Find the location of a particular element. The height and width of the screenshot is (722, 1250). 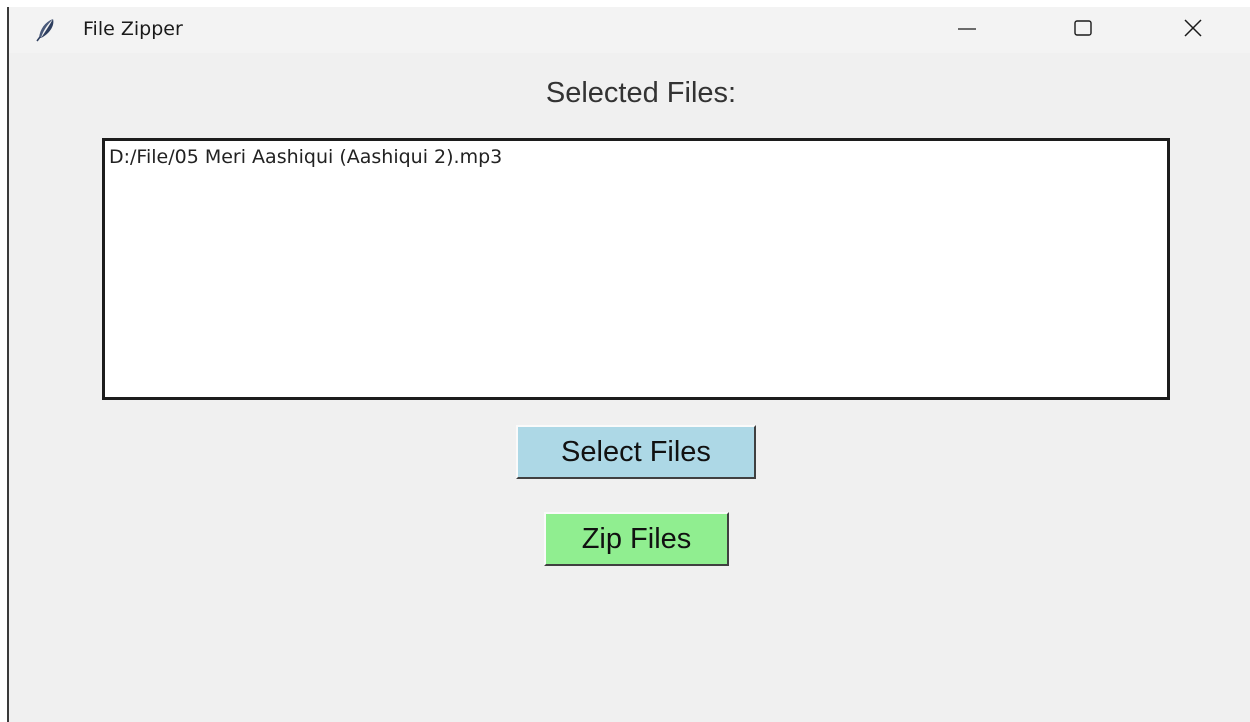

selected-files-heading: Selected Files: is located at coordinates (641, 93).